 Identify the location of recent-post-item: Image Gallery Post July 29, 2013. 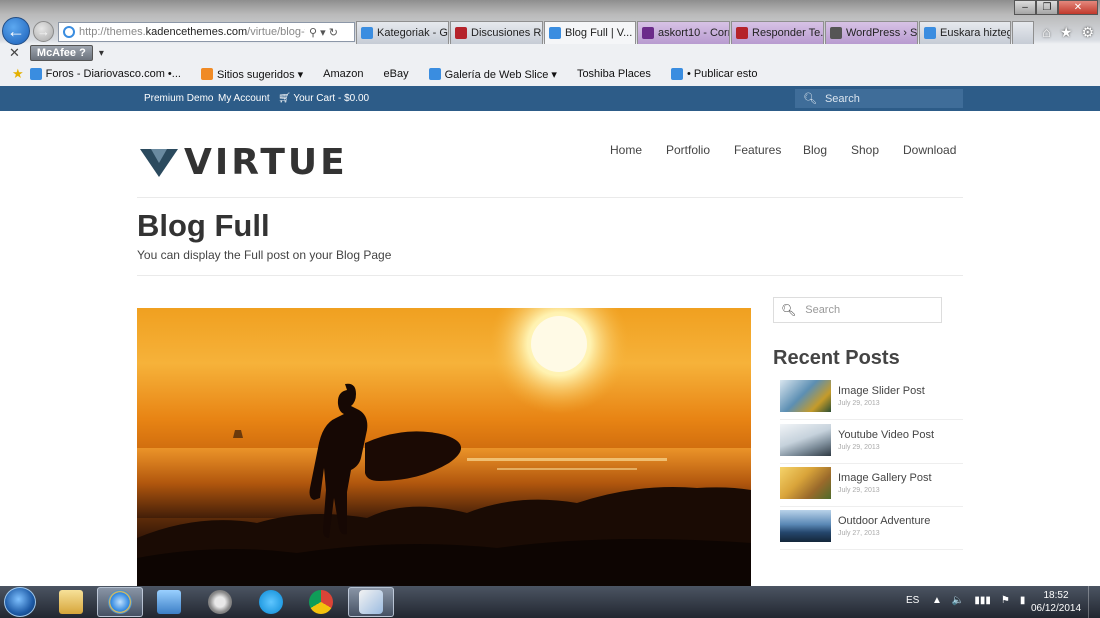
(871, 487).